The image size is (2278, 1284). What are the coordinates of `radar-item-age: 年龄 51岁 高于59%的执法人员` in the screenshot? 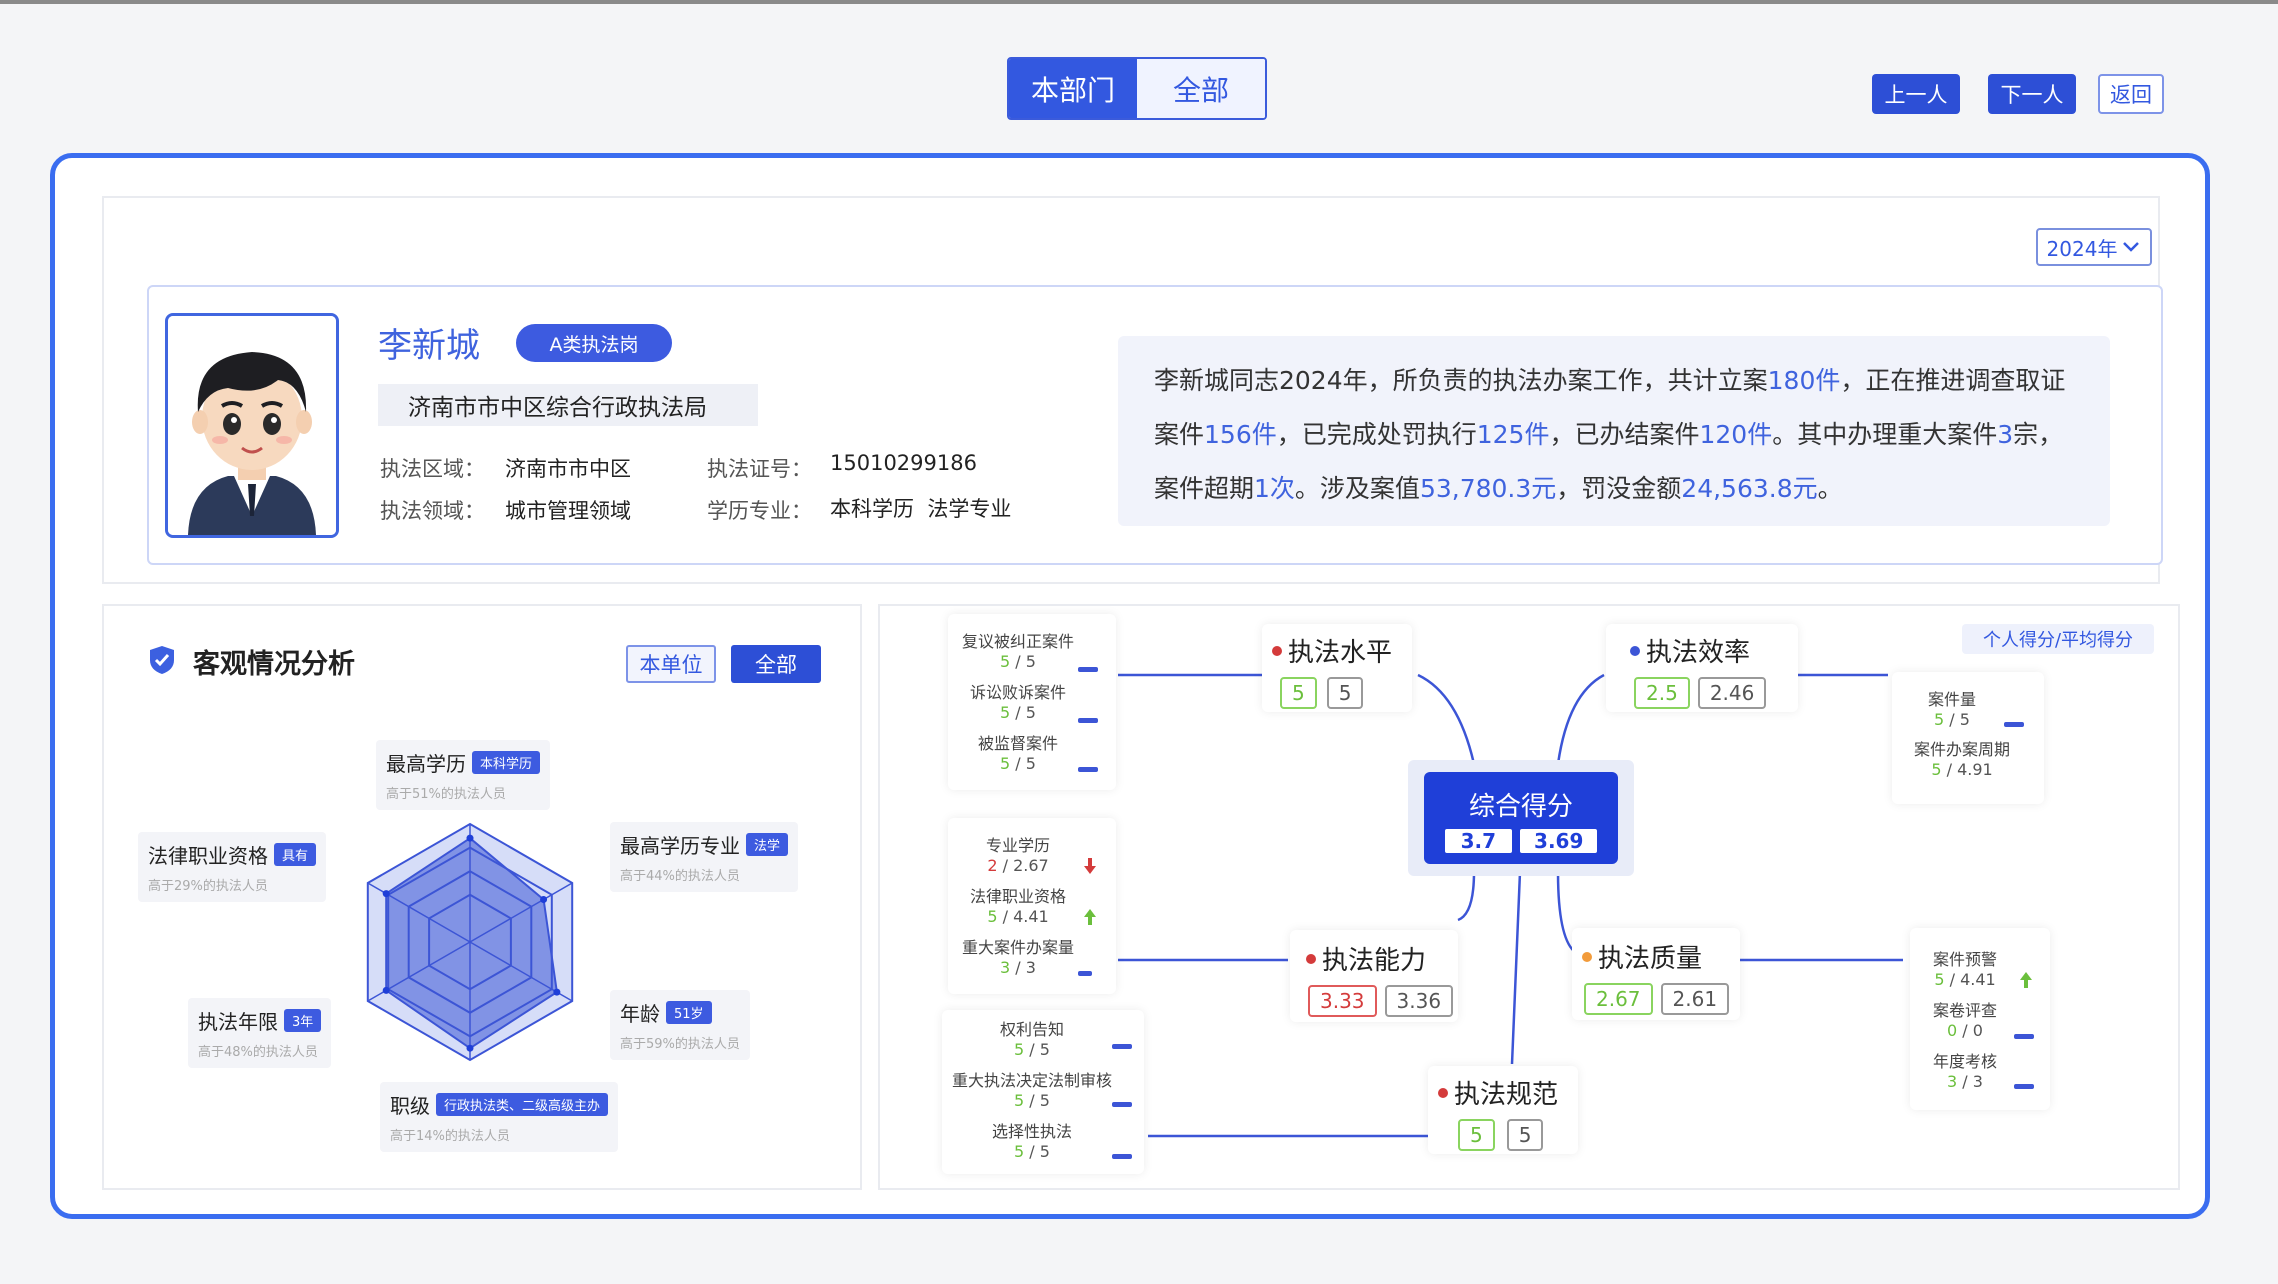 It's located at (680, 1025).